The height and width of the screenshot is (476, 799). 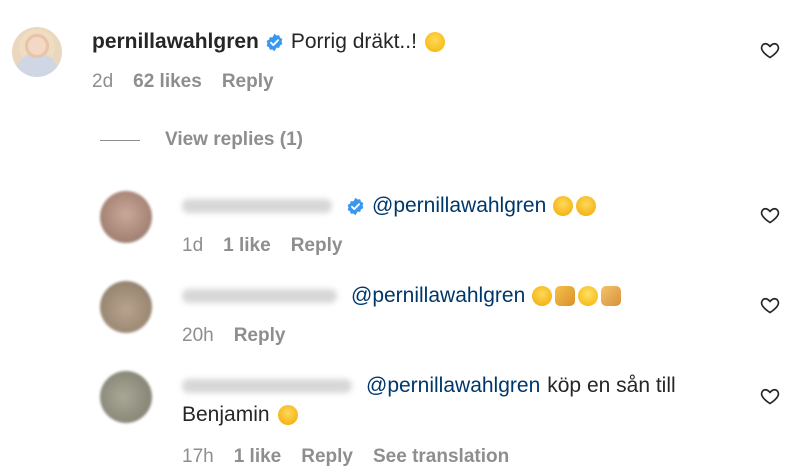 I want to click on reply-body: @pernillawahlgren köp en sån till, so click(x=429, y=386).